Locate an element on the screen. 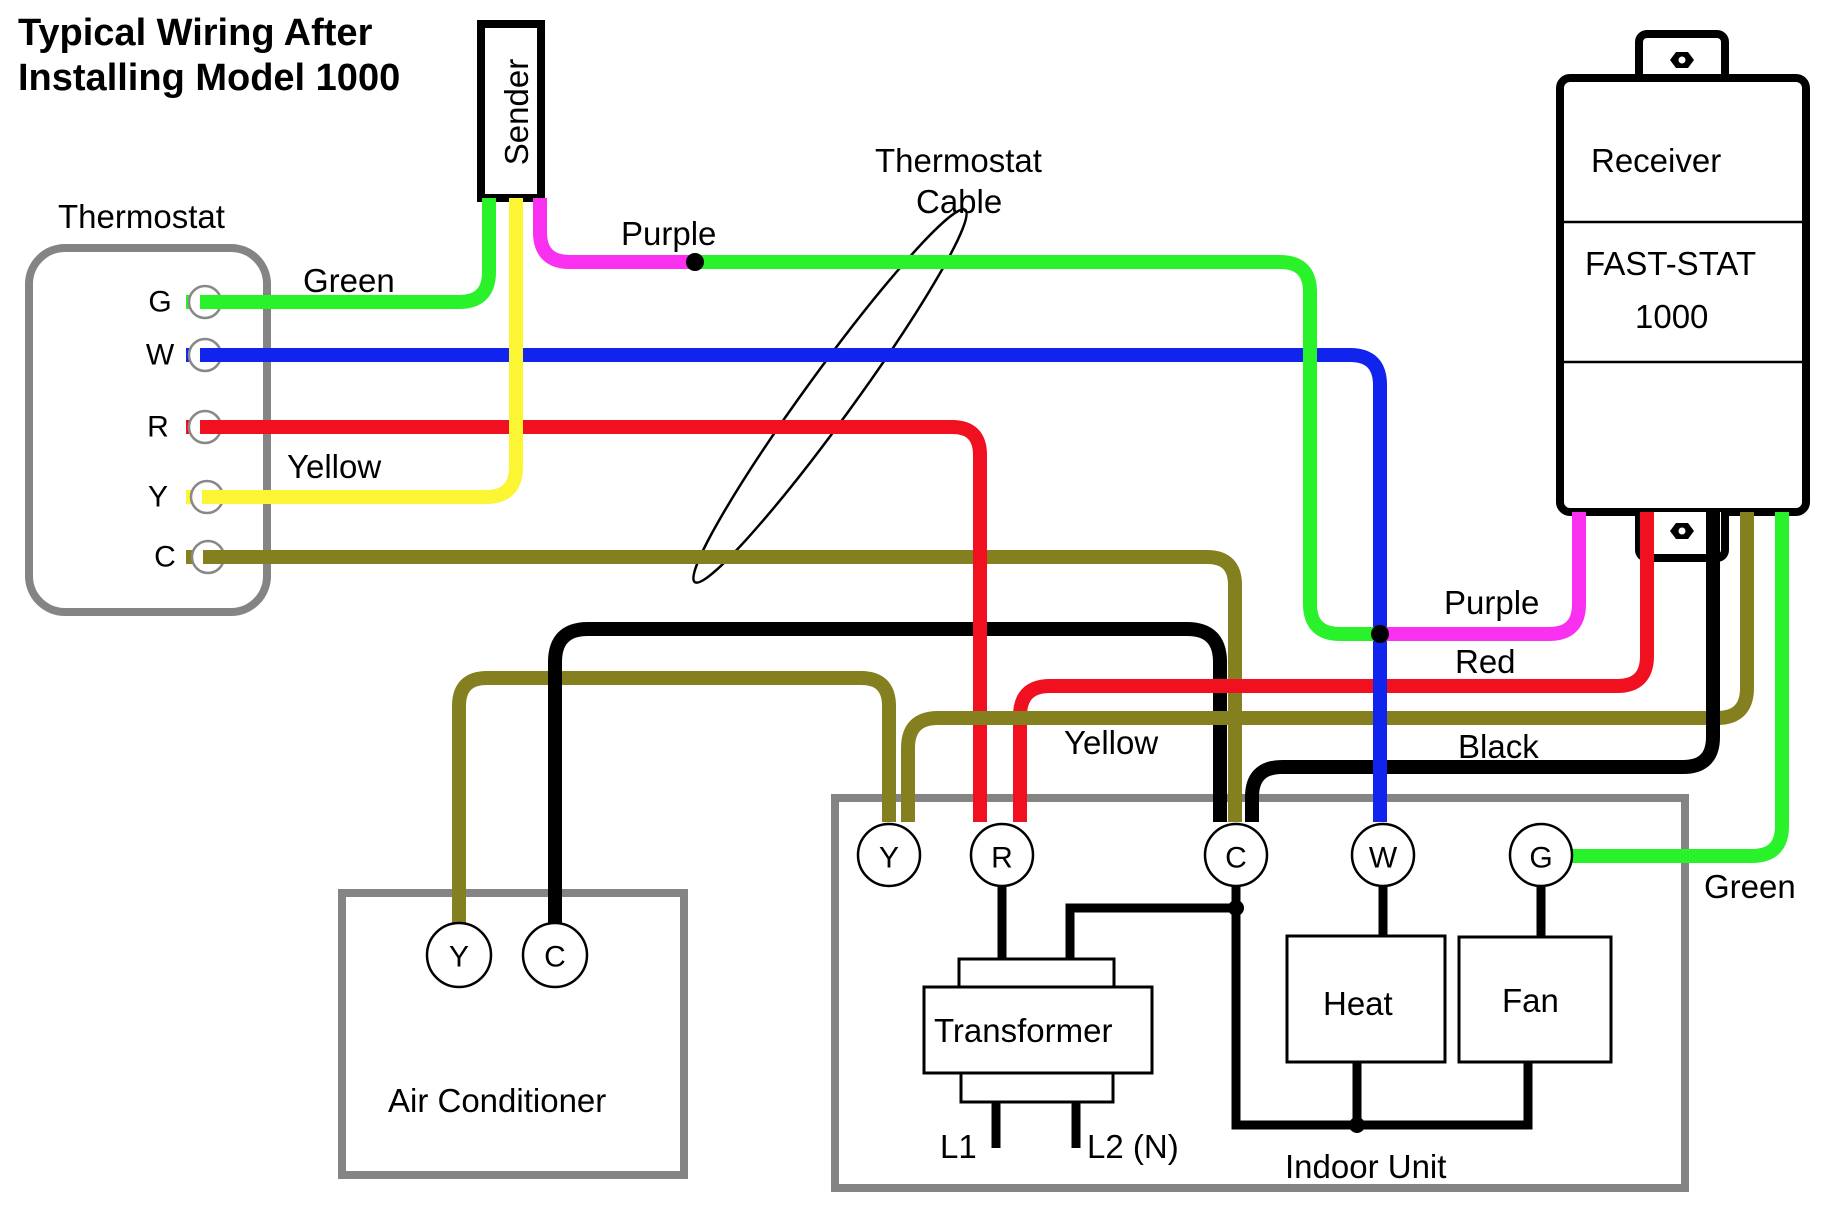 This screenshot has height=1232, width=1848. title-line-1: Typical Wiring After is located at coordinates (195, 33).